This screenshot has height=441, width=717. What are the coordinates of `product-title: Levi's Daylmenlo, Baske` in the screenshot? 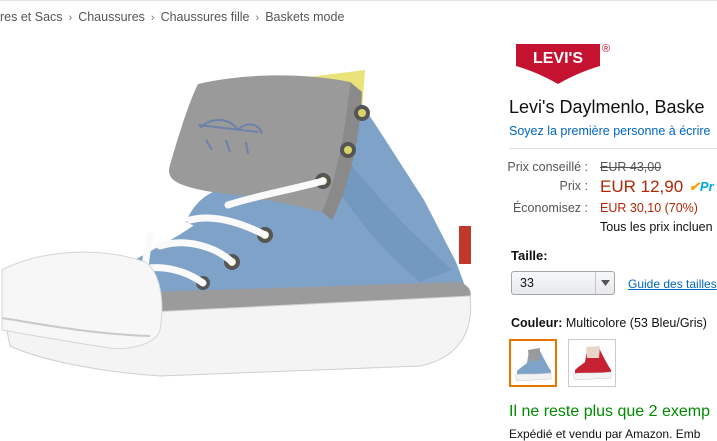 It's located at (607, 107).